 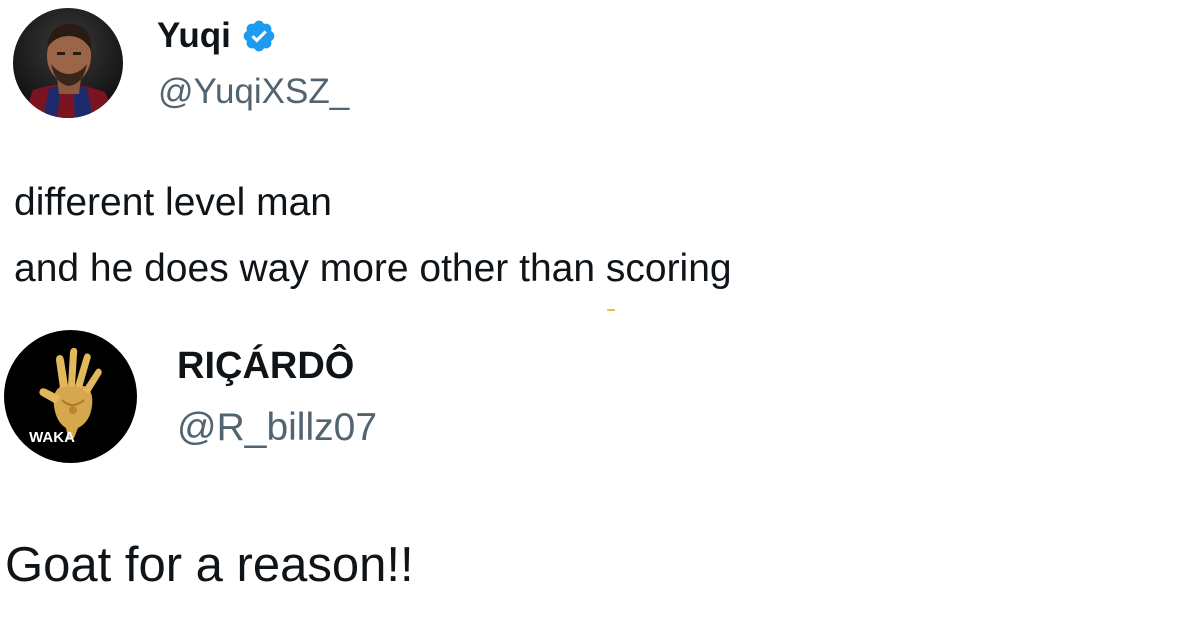 I want to click on user-handle: @YuqiXSZ_, so click(x=253, y=92).